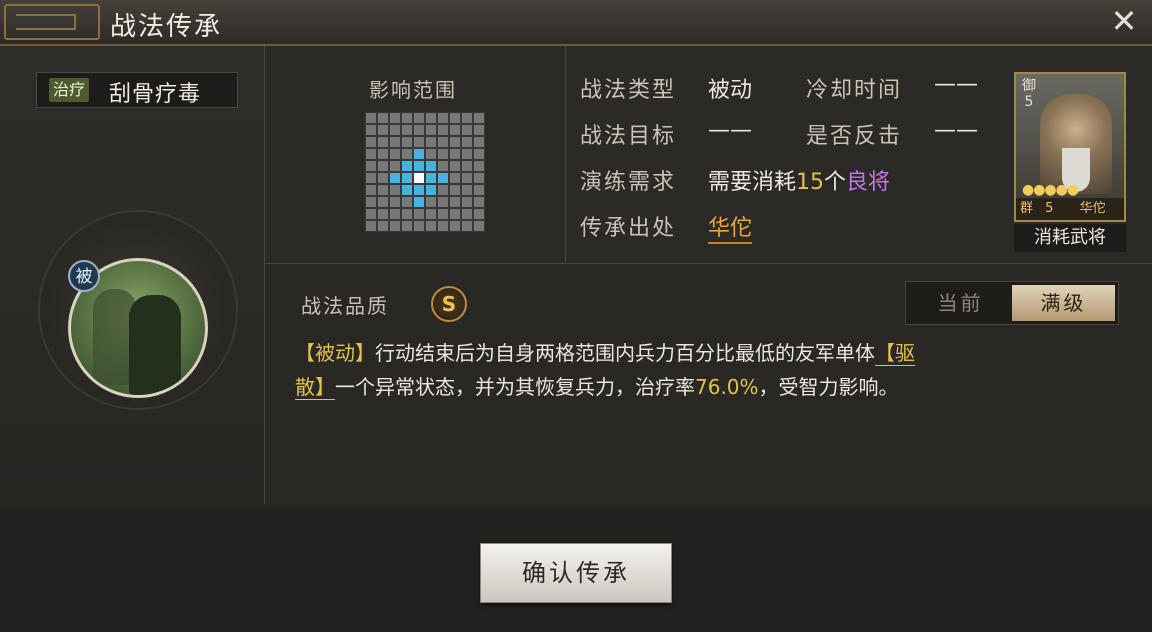 This screenshot has width=1152, height=632. What do you see at coordinates (1029, 102) in the screenshot?
I see `card-role-number: 5` at bounding box center [1029, 102].